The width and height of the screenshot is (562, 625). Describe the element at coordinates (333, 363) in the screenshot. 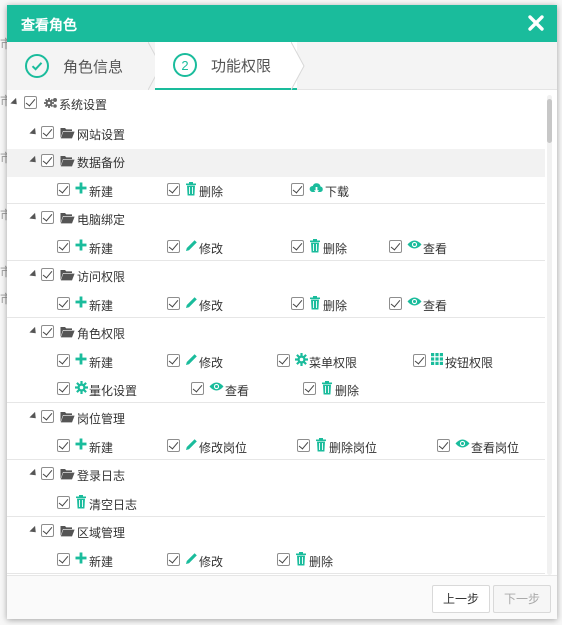

I see `tree-node-label: 菜单权限` at that location.